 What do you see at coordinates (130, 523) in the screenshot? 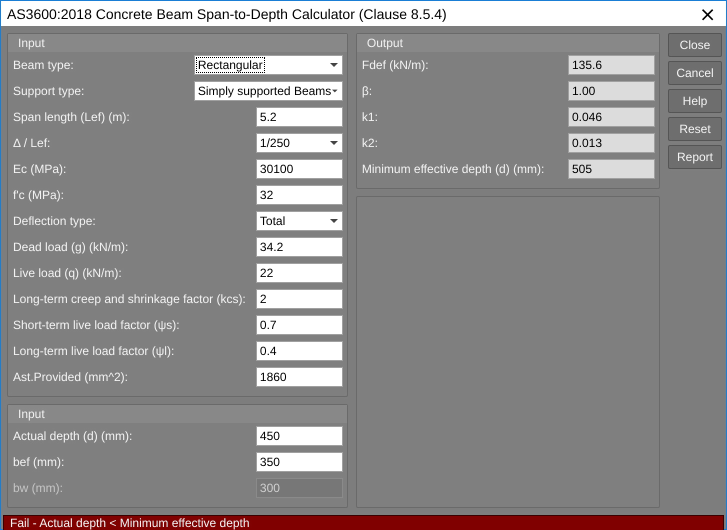
I see `status-message: Fail - Actual depth < Minimum effective depth` at bounding box center [130, 523].